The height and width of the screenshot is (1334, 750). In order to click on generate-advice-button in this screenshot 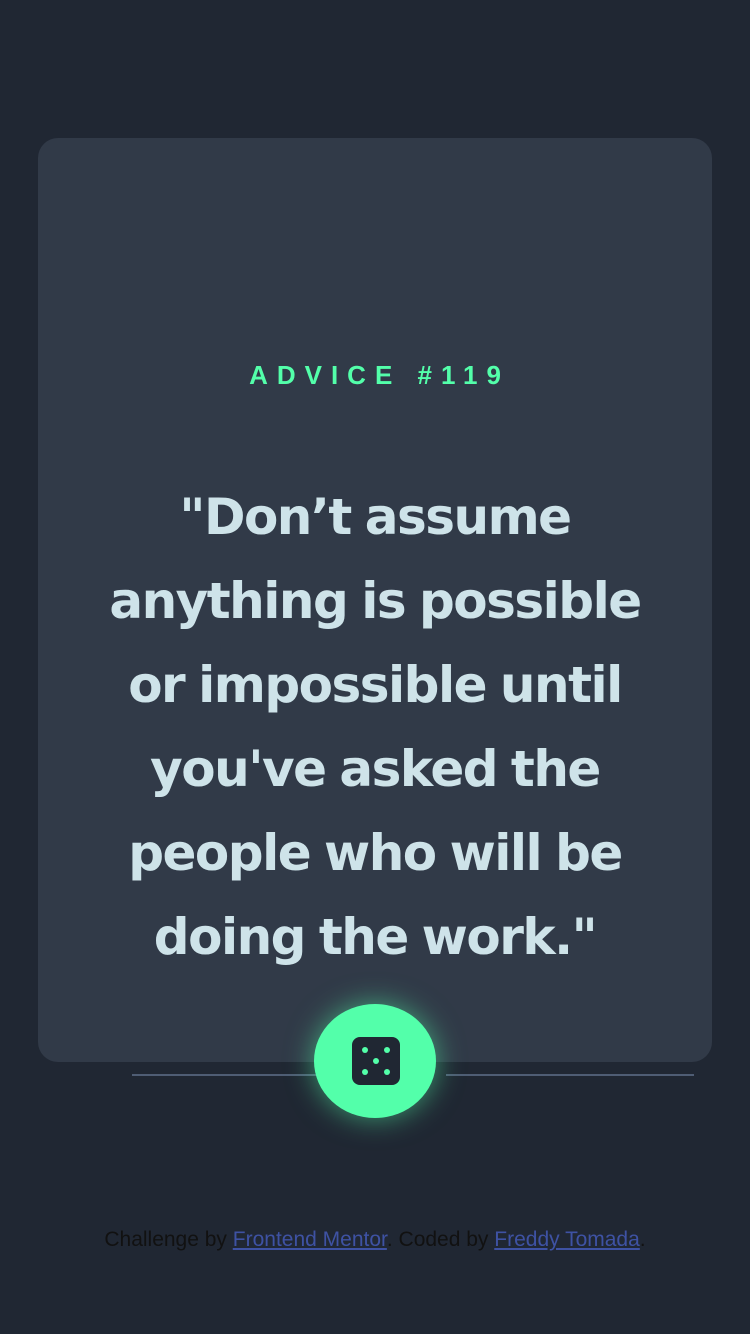, I will do `click(375, 1061)`.